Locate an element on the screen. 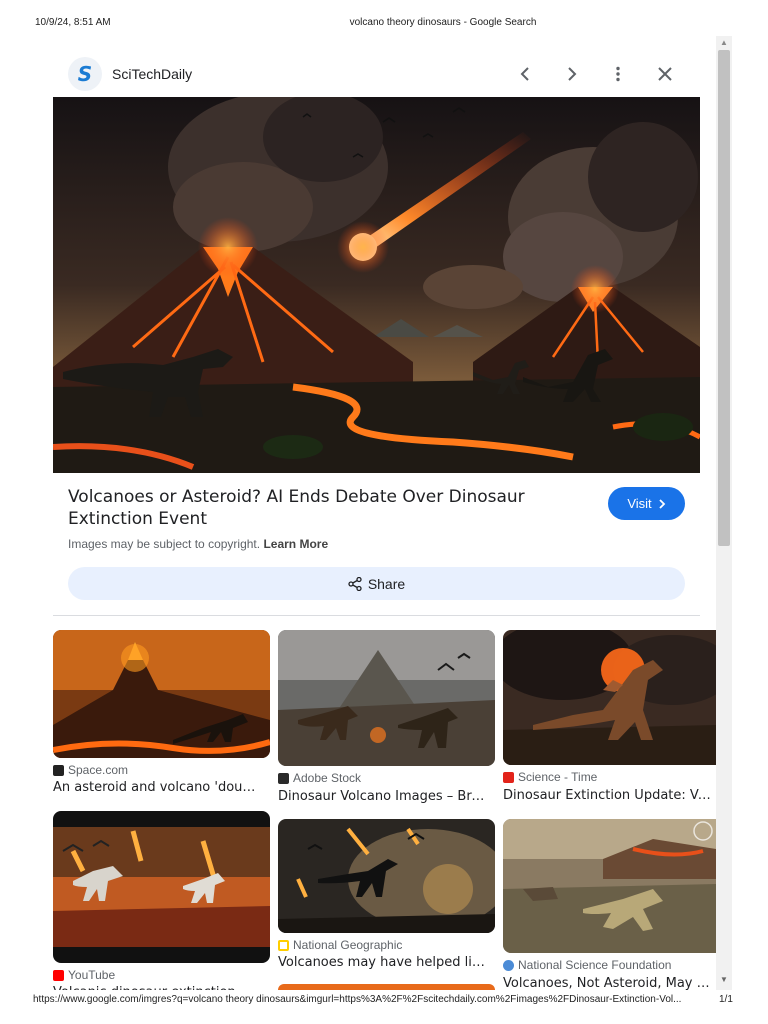  copyright-text: Images may be subject to copyright. is located at coordinates (164, 544).